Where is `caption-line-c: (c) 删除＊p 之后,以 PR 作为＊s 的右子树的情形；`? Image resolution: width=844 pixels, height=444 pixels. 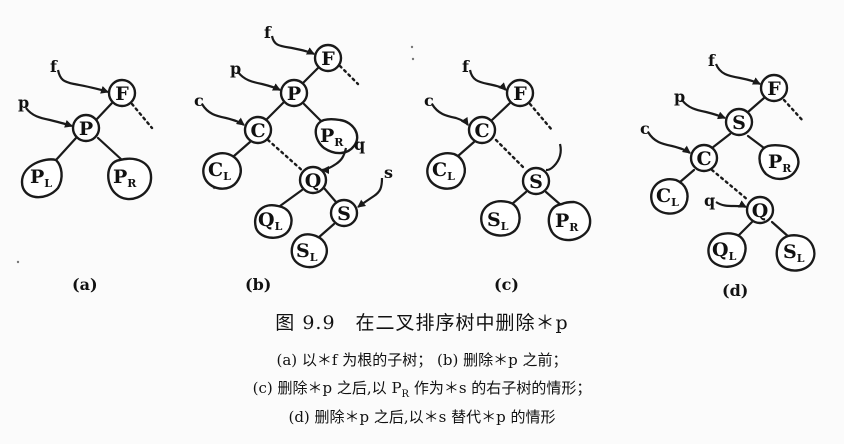 caption-line-c: (c) 删除＊p 之后,以 PR 作为＊s 的右子树的情形； is located at coordinates (422, 388).